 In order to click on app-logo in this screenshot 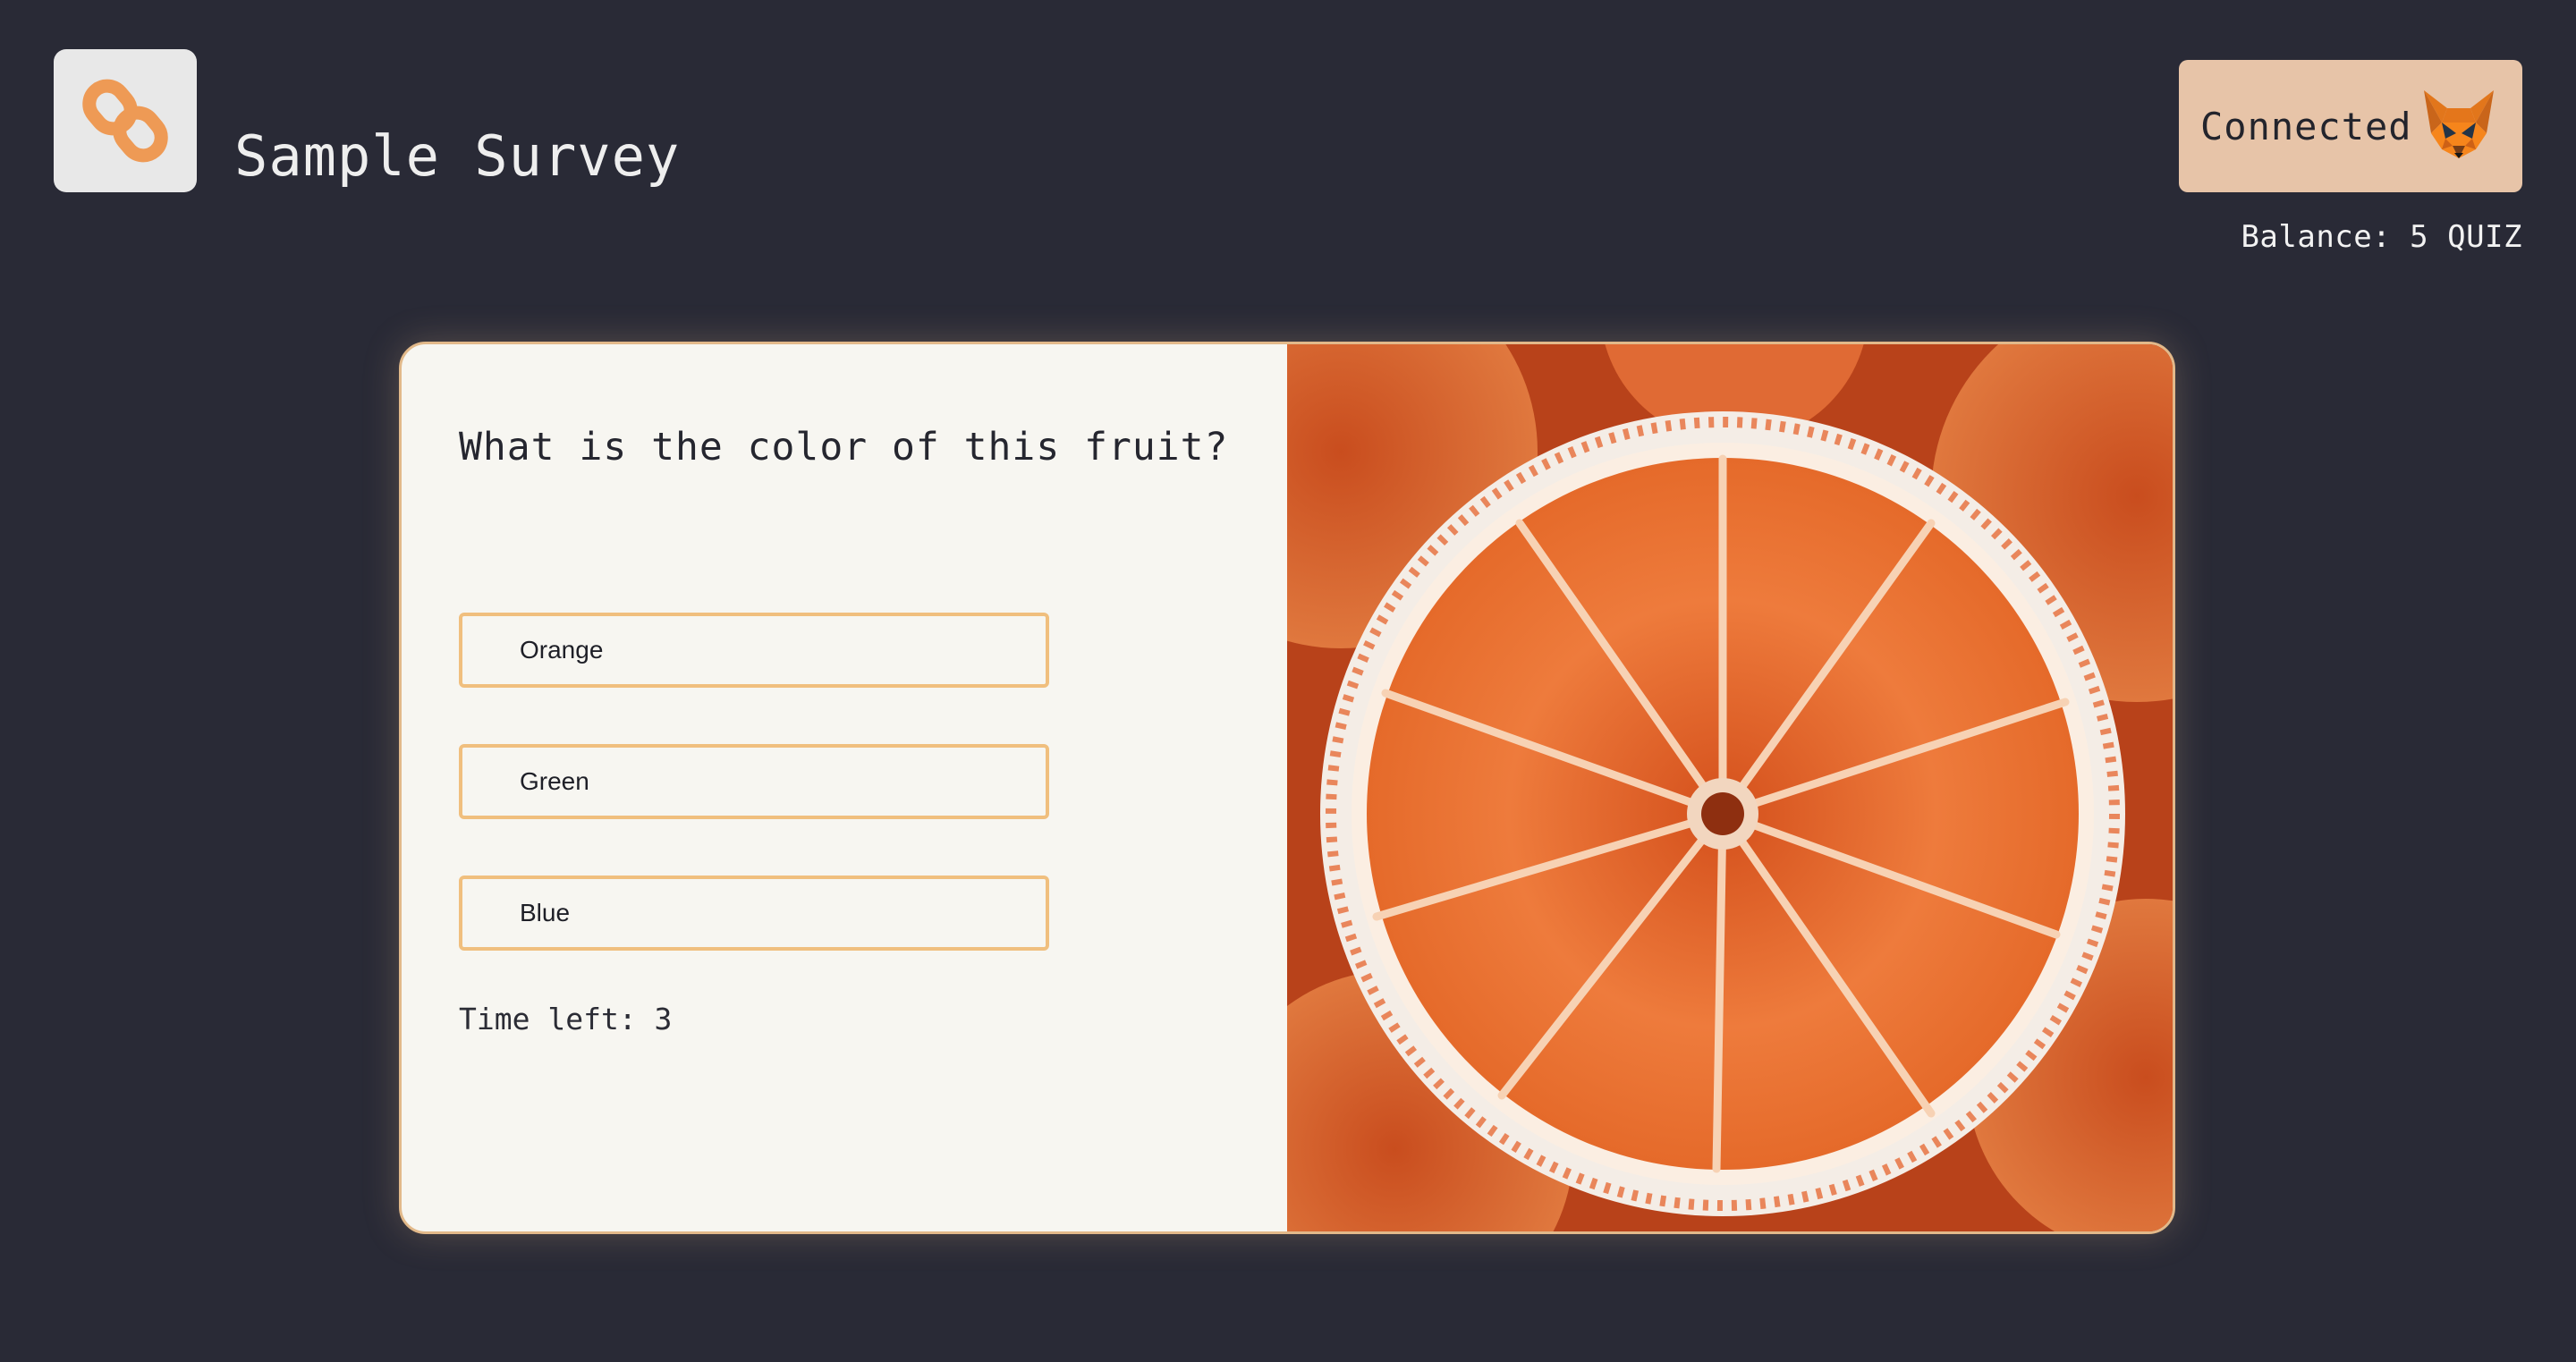, I will do `click(125, 120)`.